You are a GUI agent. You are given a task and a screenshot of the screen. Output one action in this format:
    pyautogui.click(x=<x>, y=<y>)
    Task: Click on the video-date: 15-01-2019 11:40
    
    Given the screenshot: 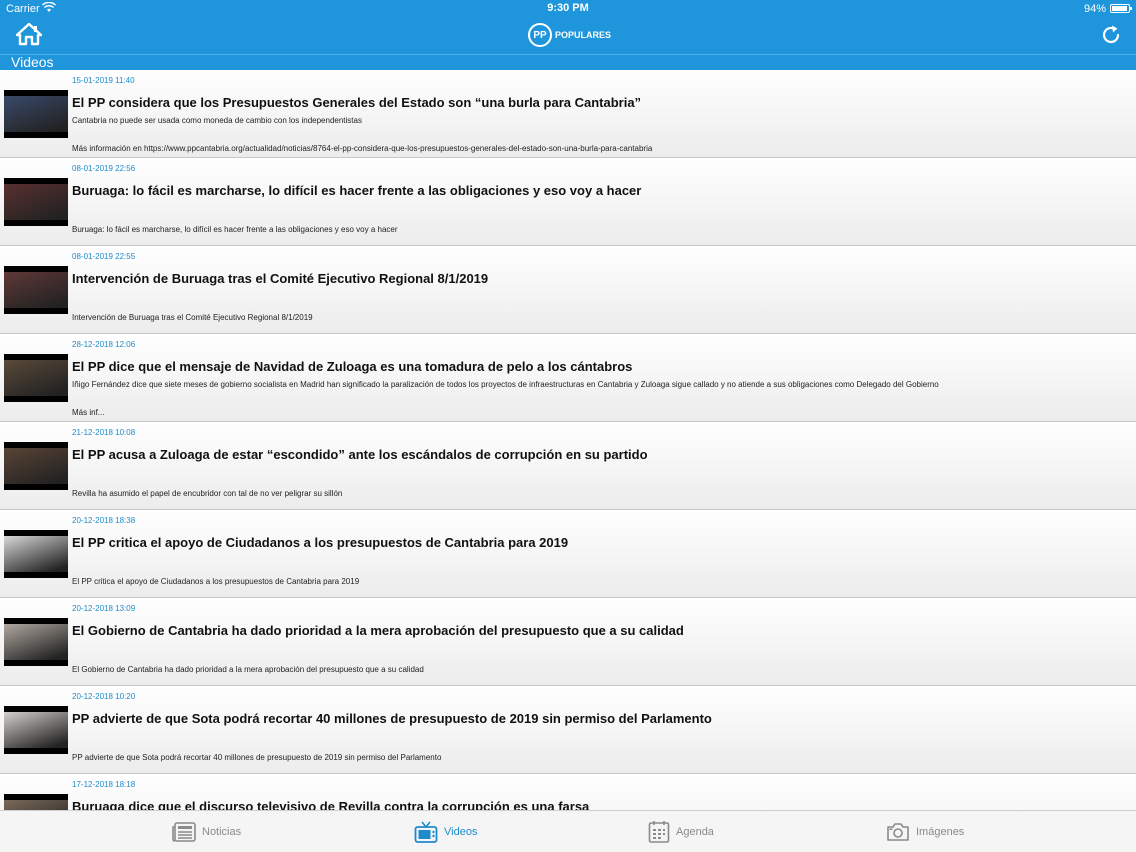 What is the action you would take?
    pyautogui.click(x=103, y=80)
    